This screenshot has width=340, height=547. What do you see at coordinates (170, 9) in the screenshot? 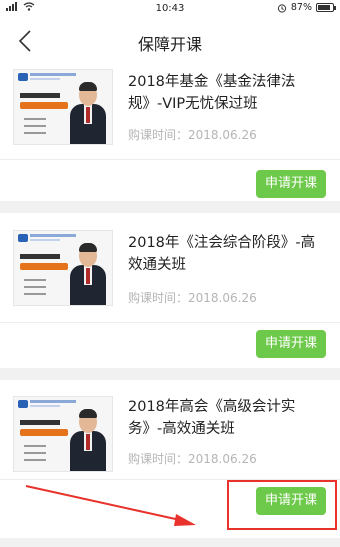
I see `status-bar: 10:43 87%` at bounding box center [170, 9].